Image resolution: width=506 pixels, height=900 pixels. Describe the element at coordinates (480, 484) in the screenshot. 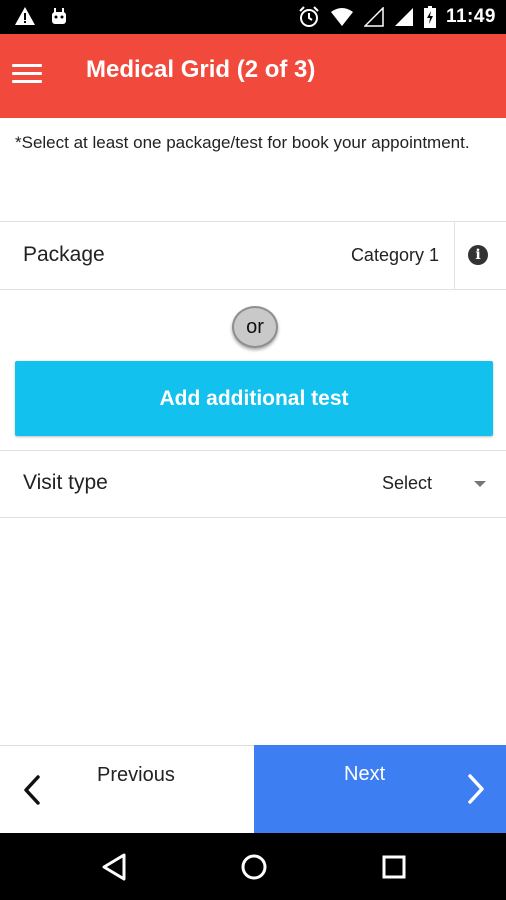

I see `dropdown-arrow-icon` at that location.